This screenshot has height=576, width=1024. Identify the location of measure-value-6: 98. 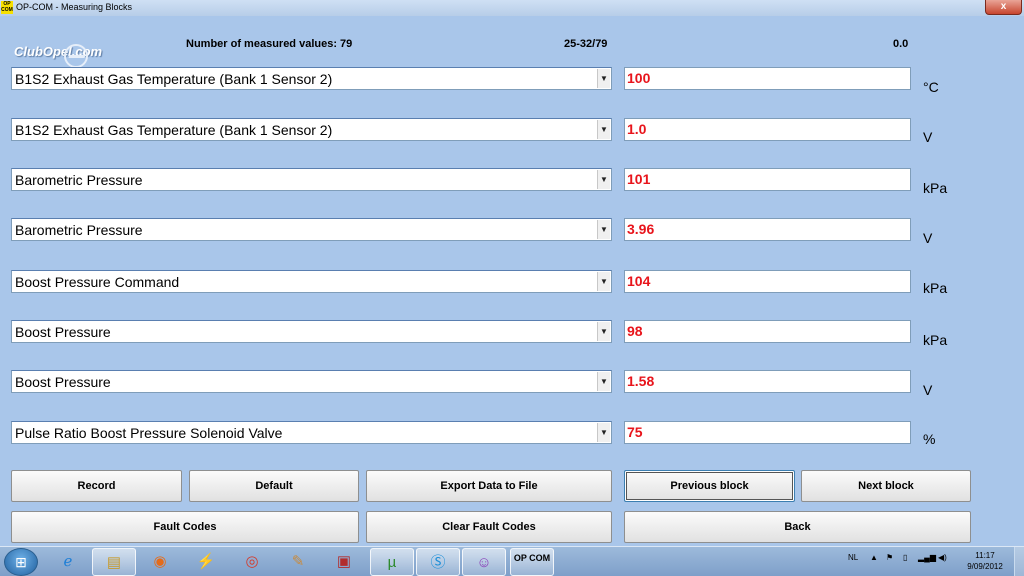
(767, 331).